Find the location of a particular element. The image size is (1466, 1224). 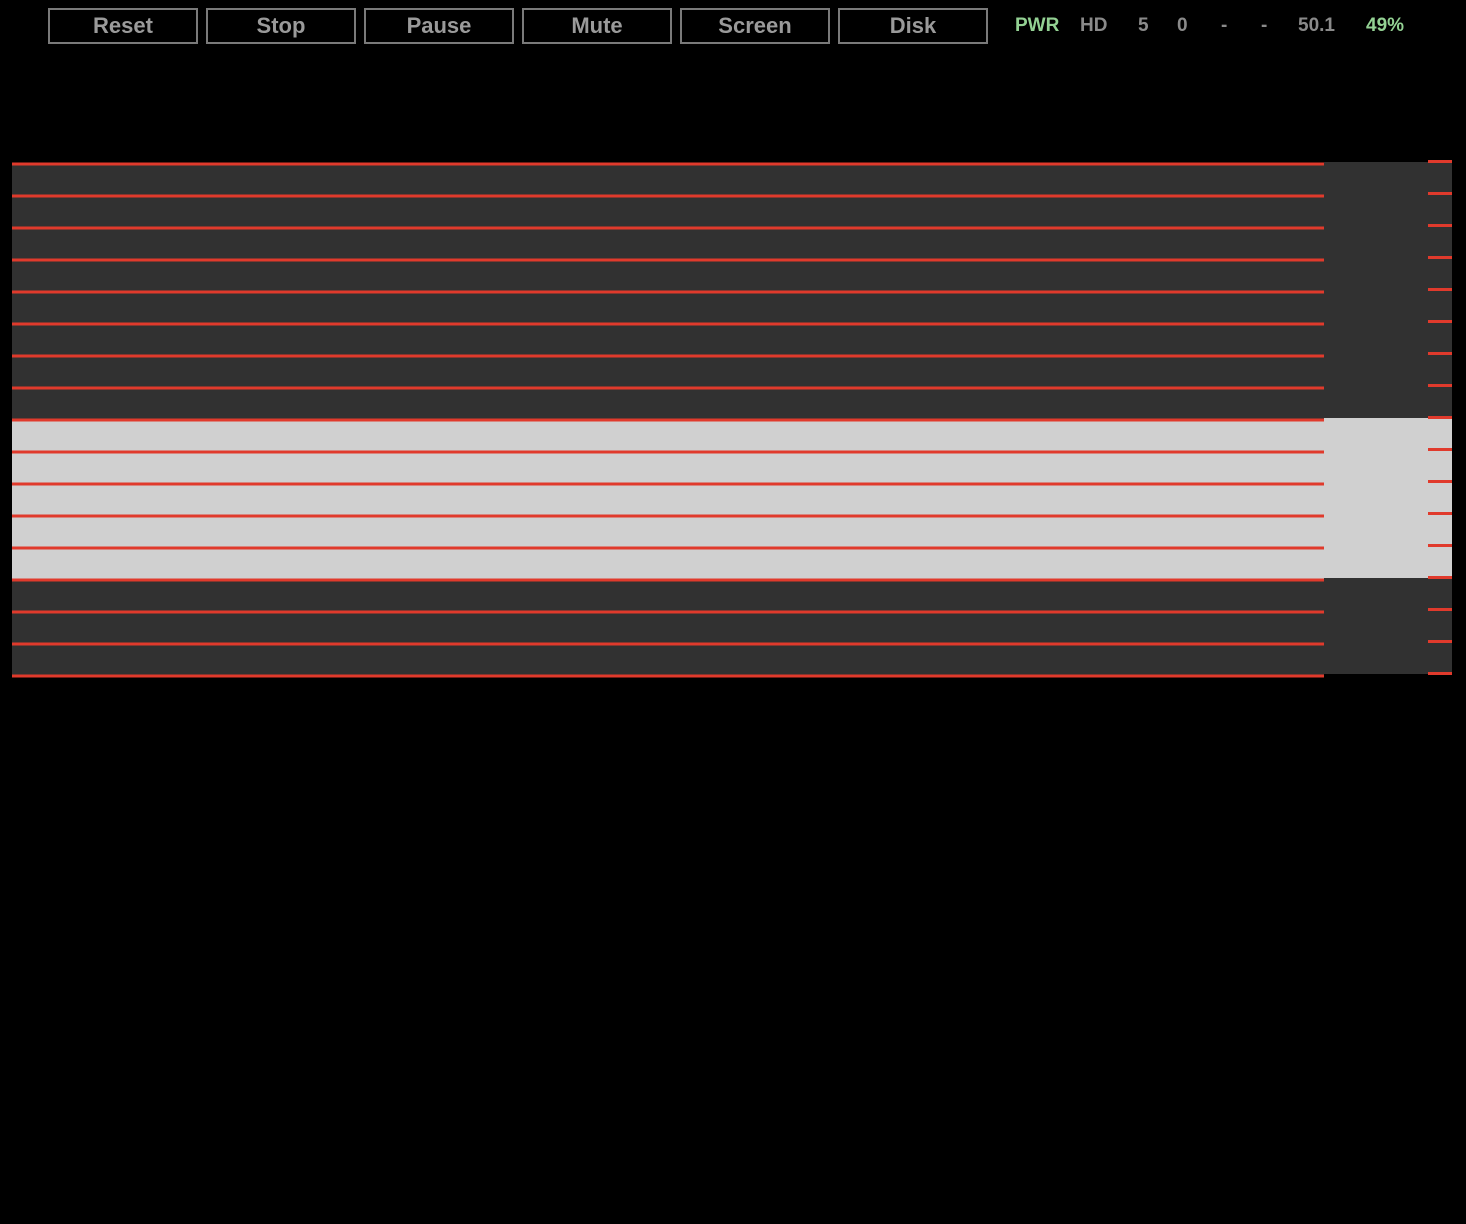

status-value-b: 0 is located at coordinates (1182, 25).